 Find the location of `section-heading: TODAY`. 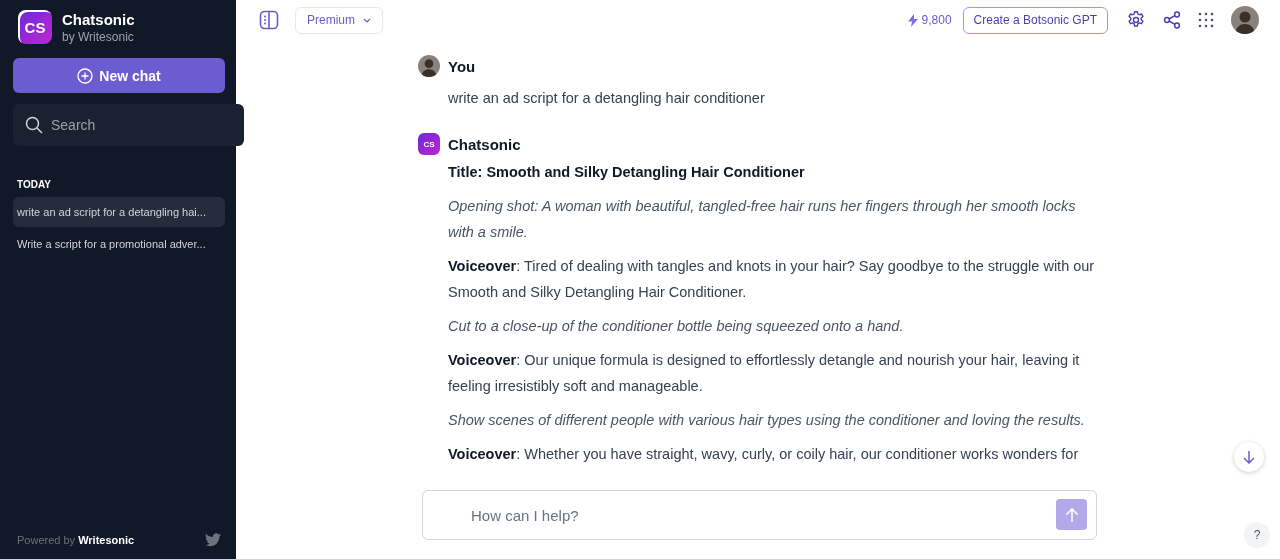

section-heading: TODAY is located at coordinates (34, 184).